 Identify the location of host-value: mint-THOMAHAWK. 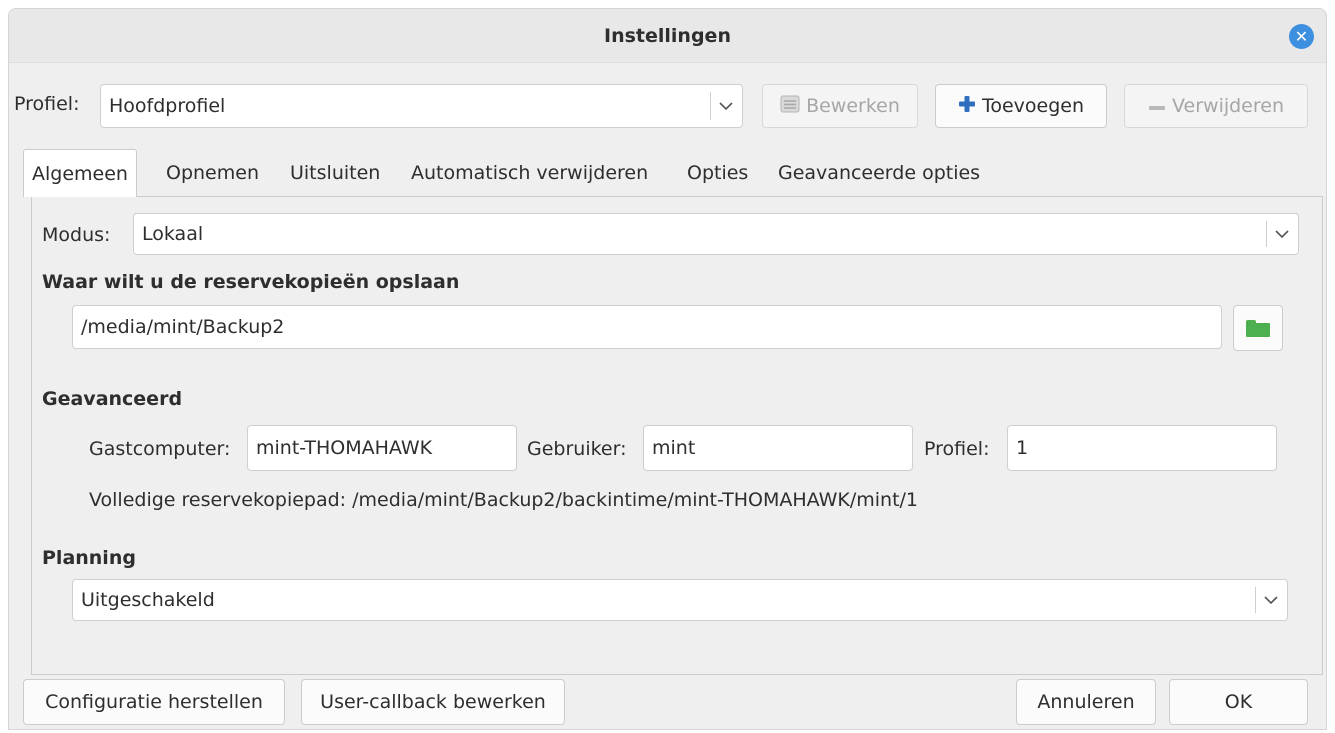
(344, 448).